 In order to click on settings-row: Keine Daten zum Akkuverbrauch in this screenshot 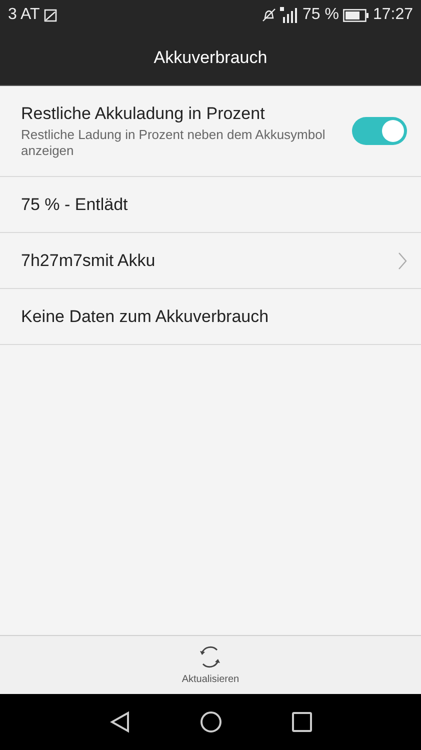, I will do `click(210, 317)`.